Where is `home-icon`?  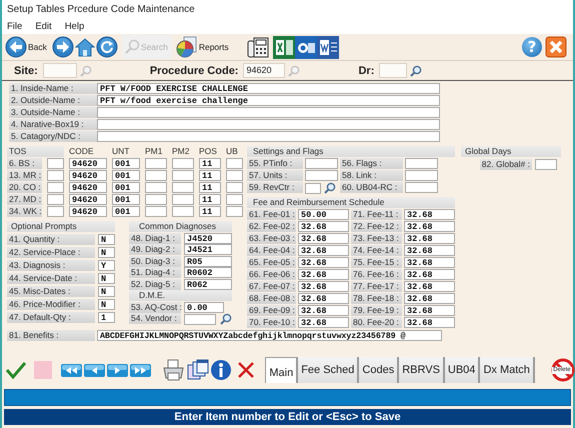
home-icon is located at coordinates (85, 47).